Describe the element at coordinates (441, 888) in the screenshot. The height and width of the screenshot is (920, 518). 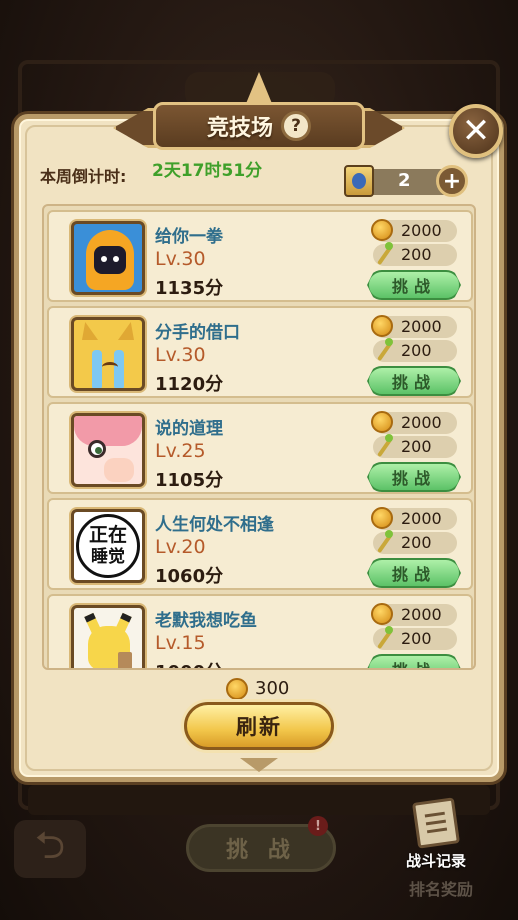
I see `rank-reward-label: 排名奖励` at that location.